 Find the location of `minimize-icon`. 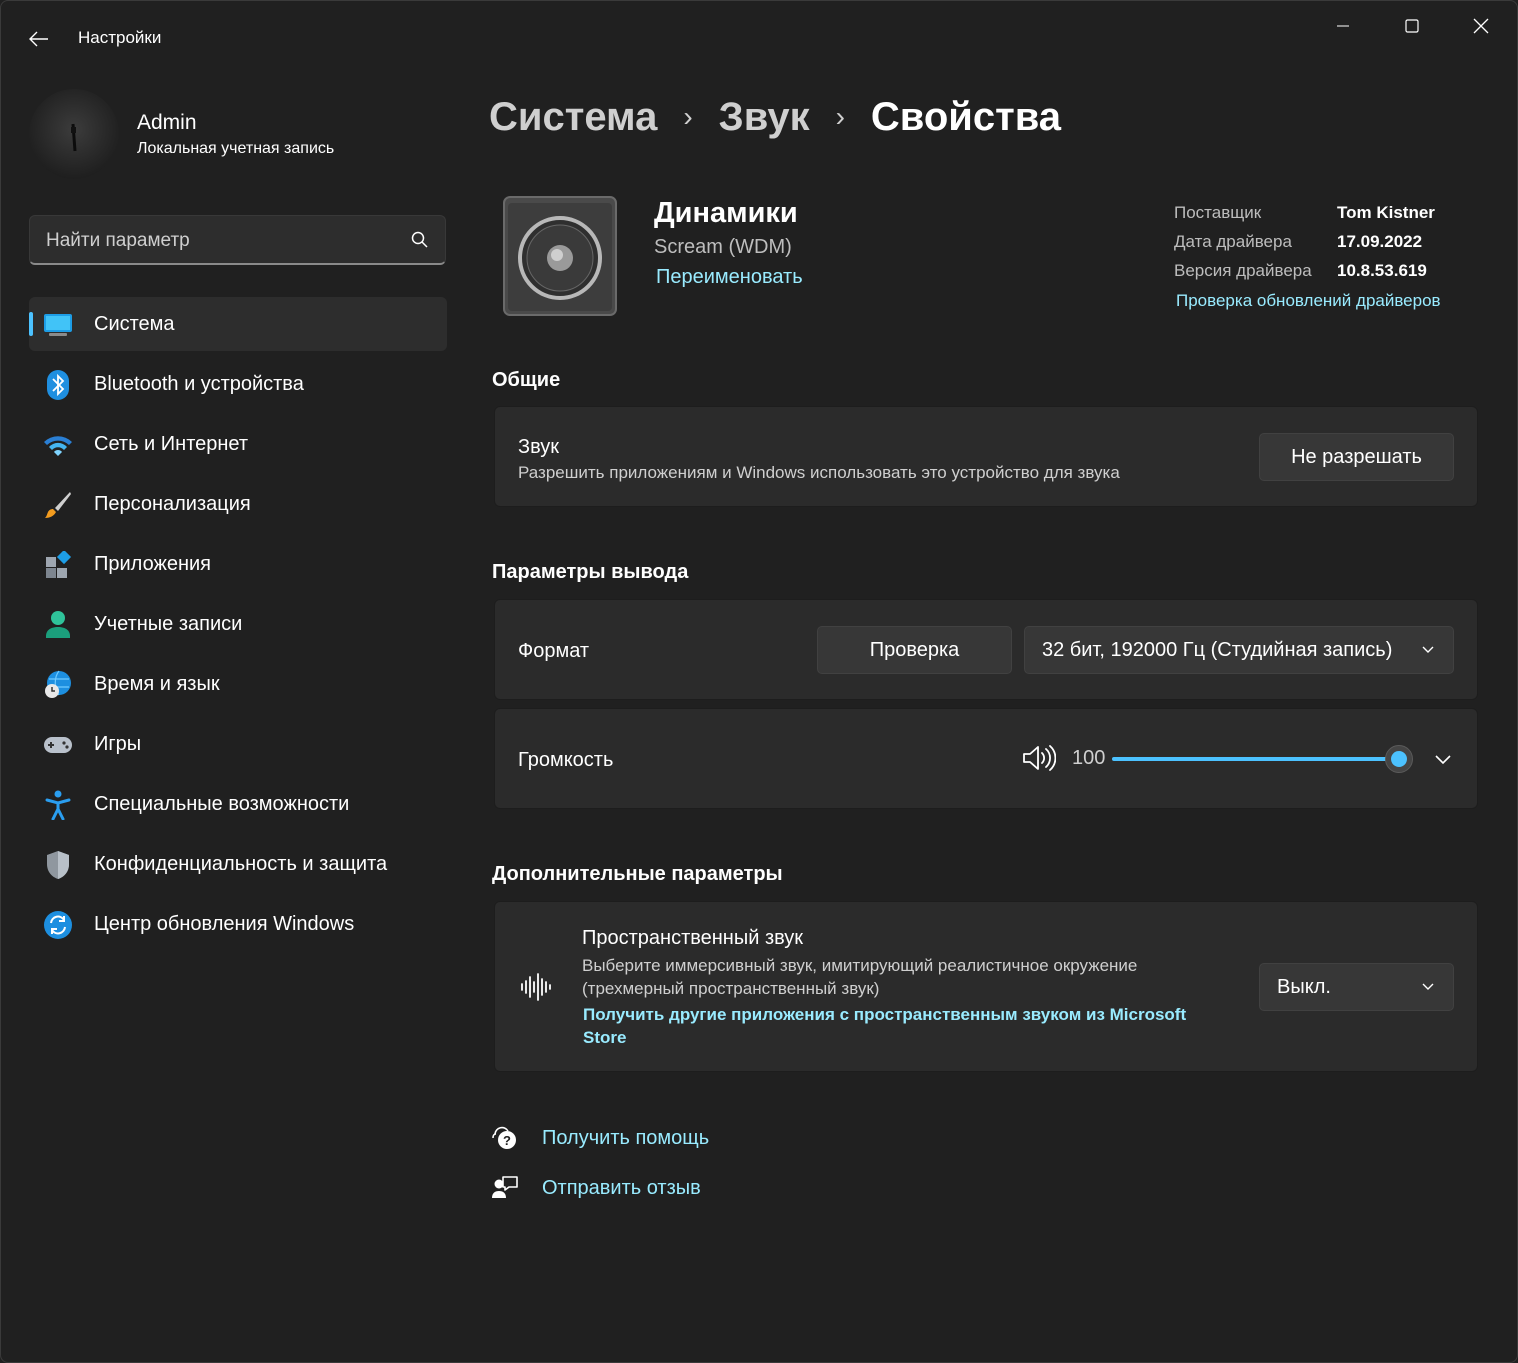

minimize-icon is located at coordinates (1343, 26).